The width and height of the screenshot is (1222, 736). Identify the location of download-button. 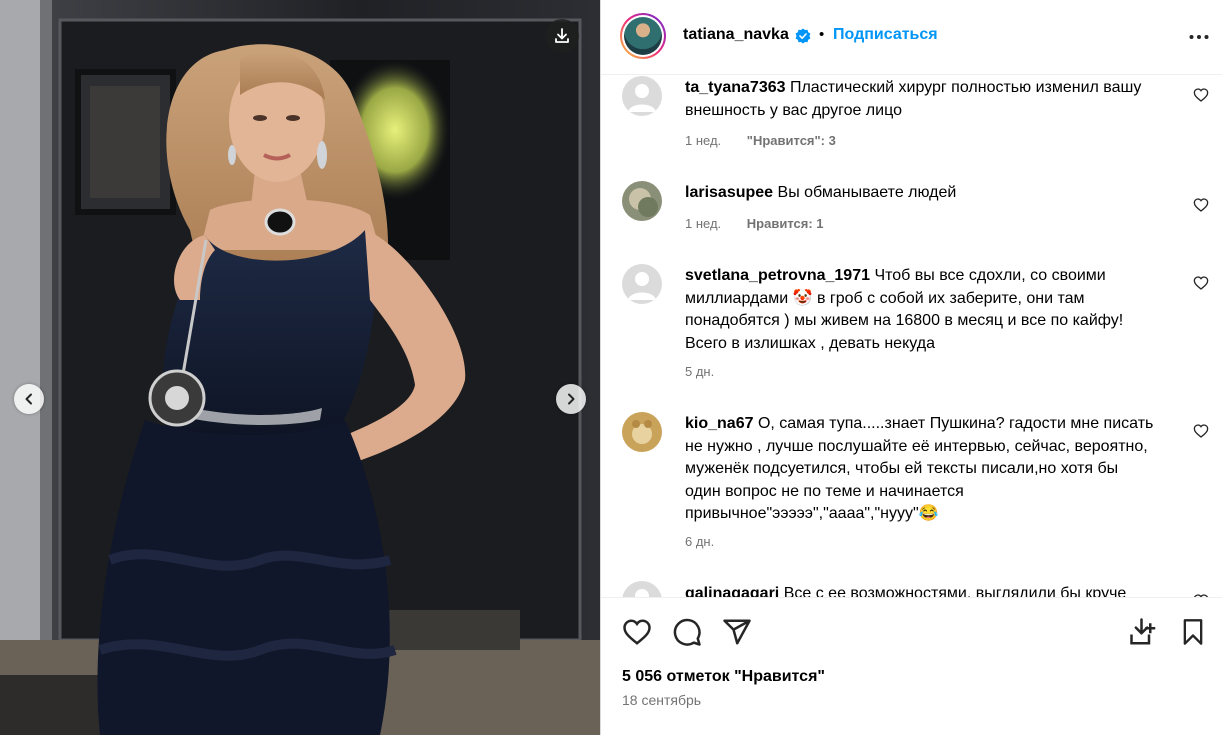
(562, 36).